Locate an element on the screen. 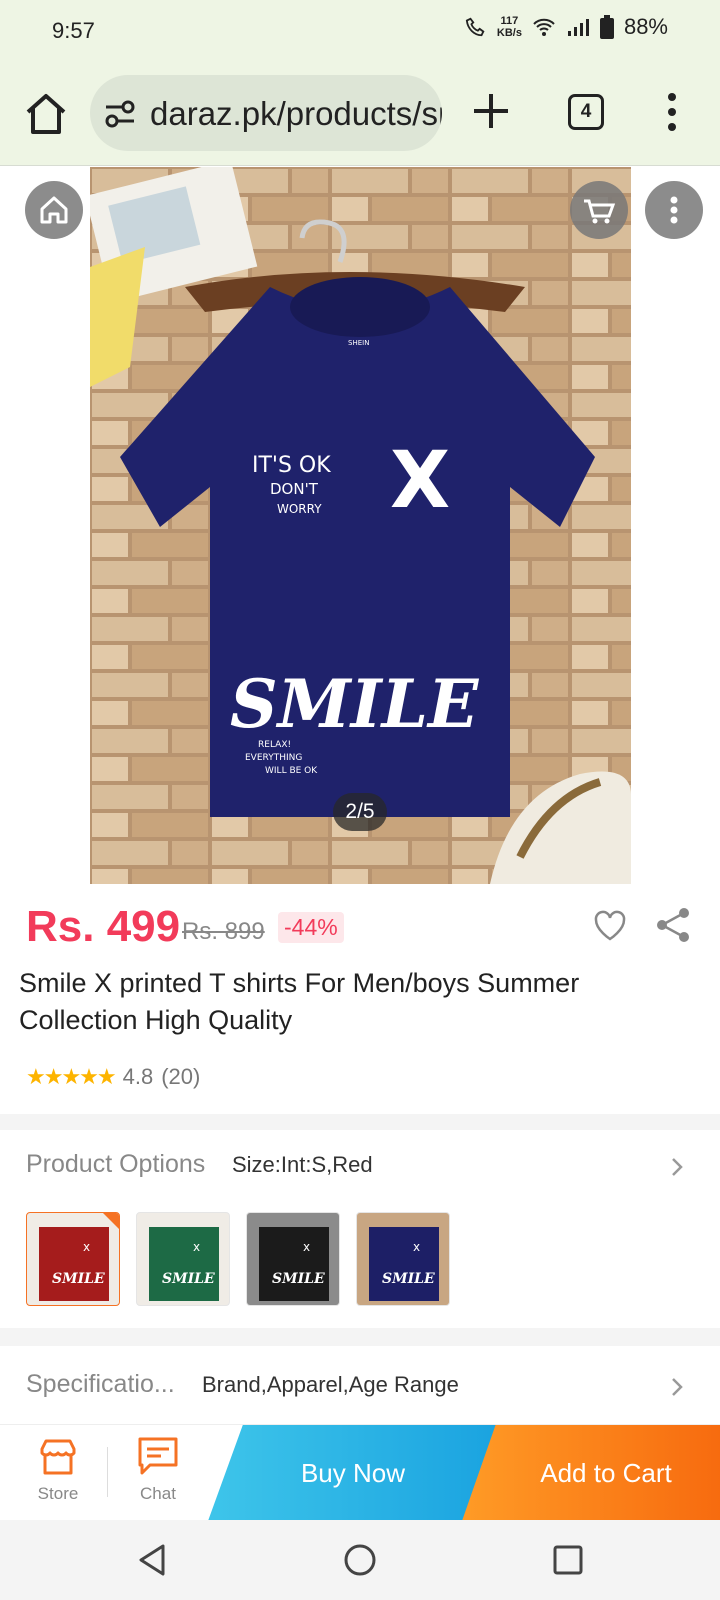 This screenshot has height=1600, width=720. home-float-button is located at coordinates (54, 210).